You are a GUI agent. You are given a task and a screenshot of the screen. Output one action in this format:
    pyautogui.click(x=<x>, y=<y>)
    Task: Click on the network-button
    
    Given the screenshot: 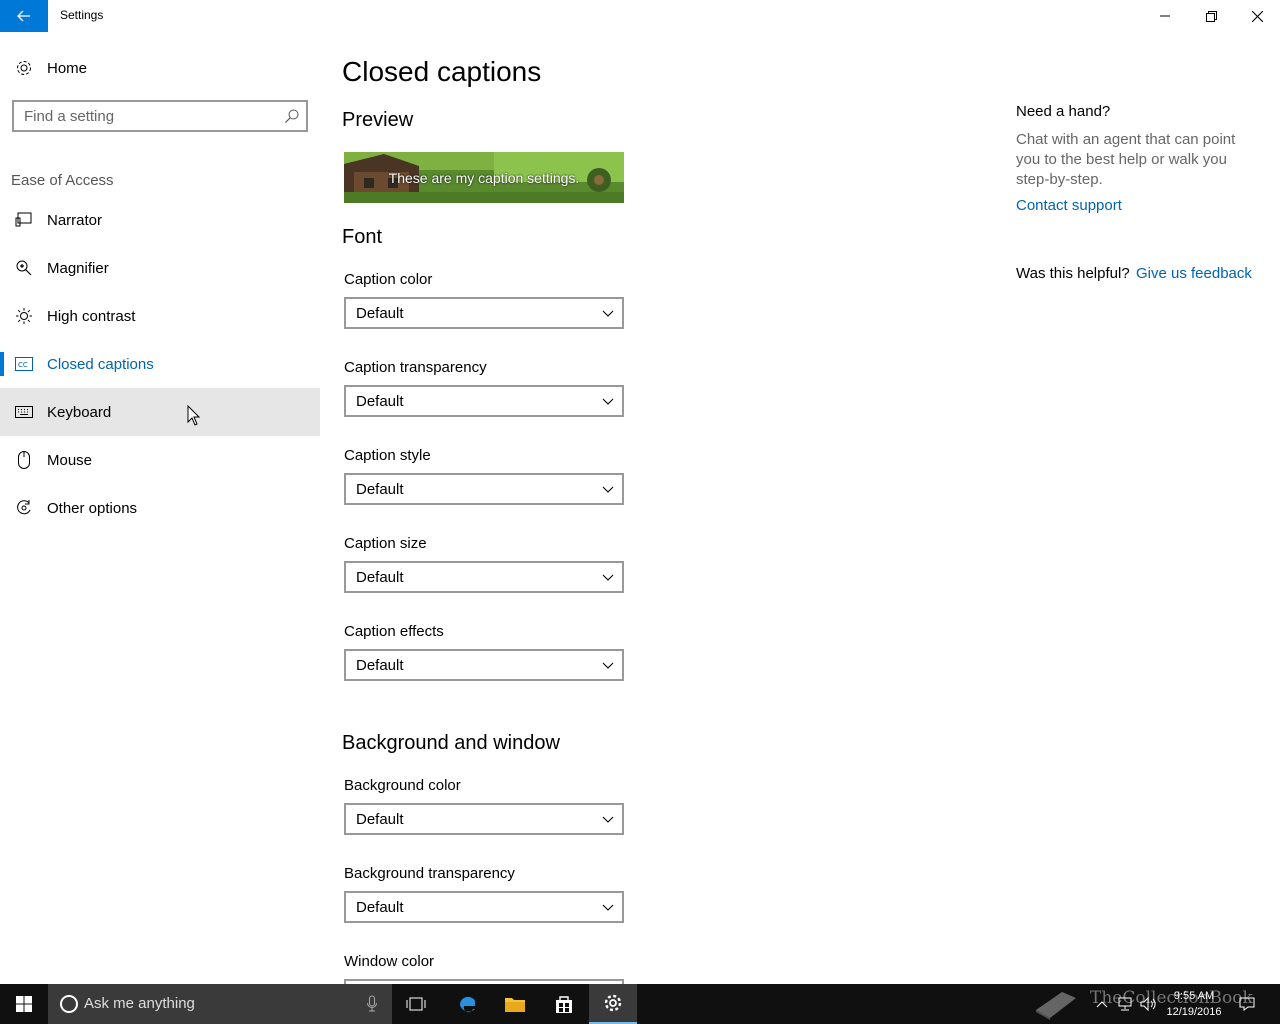 What is the action you would take?
    pyautogui.click(x=1125, y=1004)
    